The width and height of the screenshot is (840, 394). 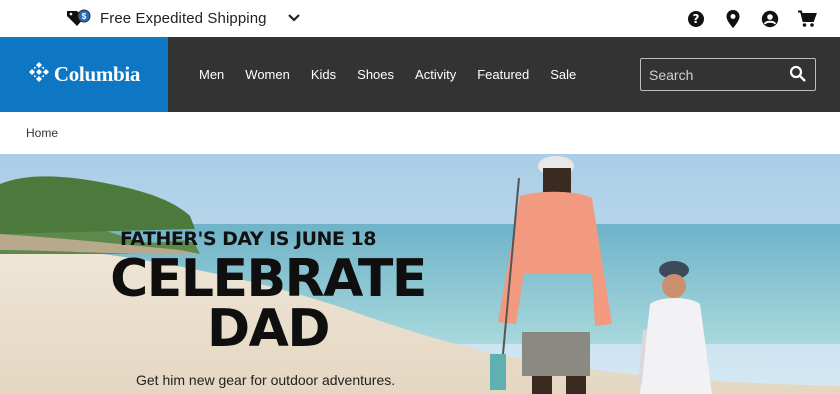 I want to click on columbia-diamond-icon, so click(x=39, y=74).